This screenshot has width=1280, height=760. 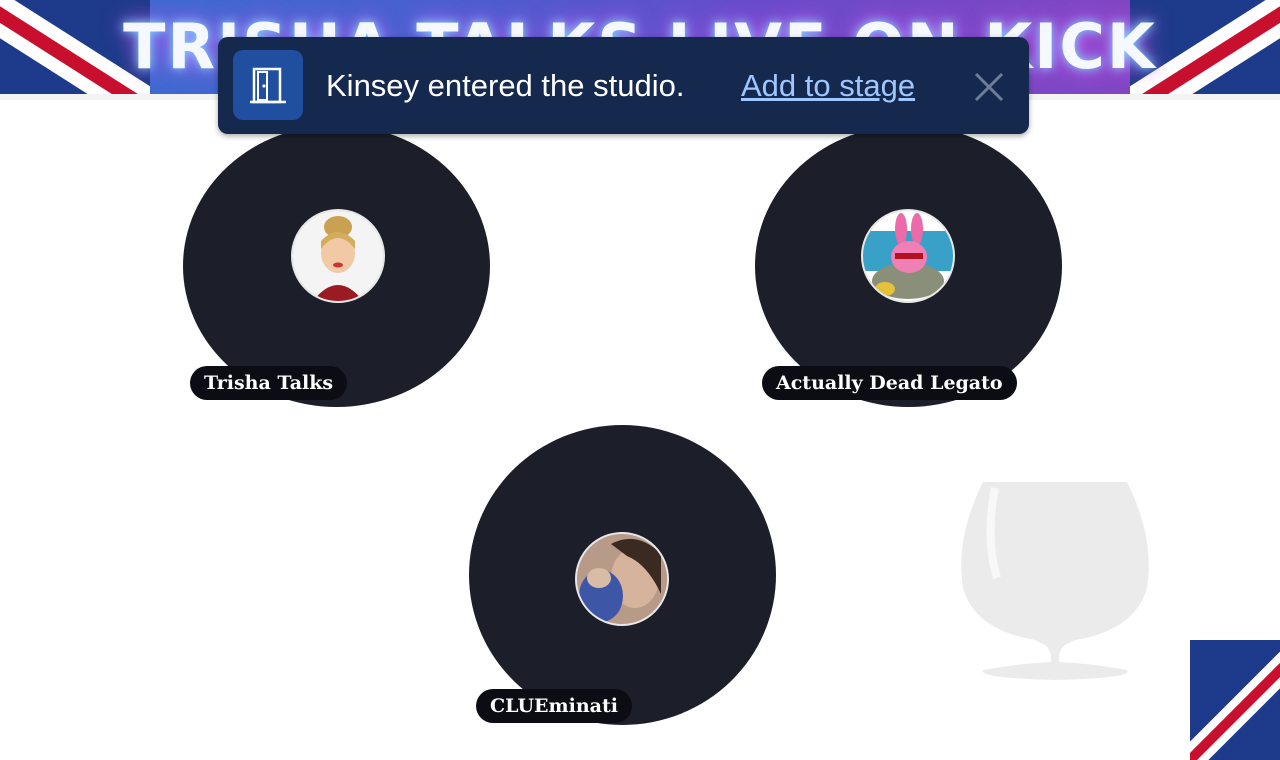 I want to click on participant-name-tag: CLUEminati, so click(x=554, y=706).